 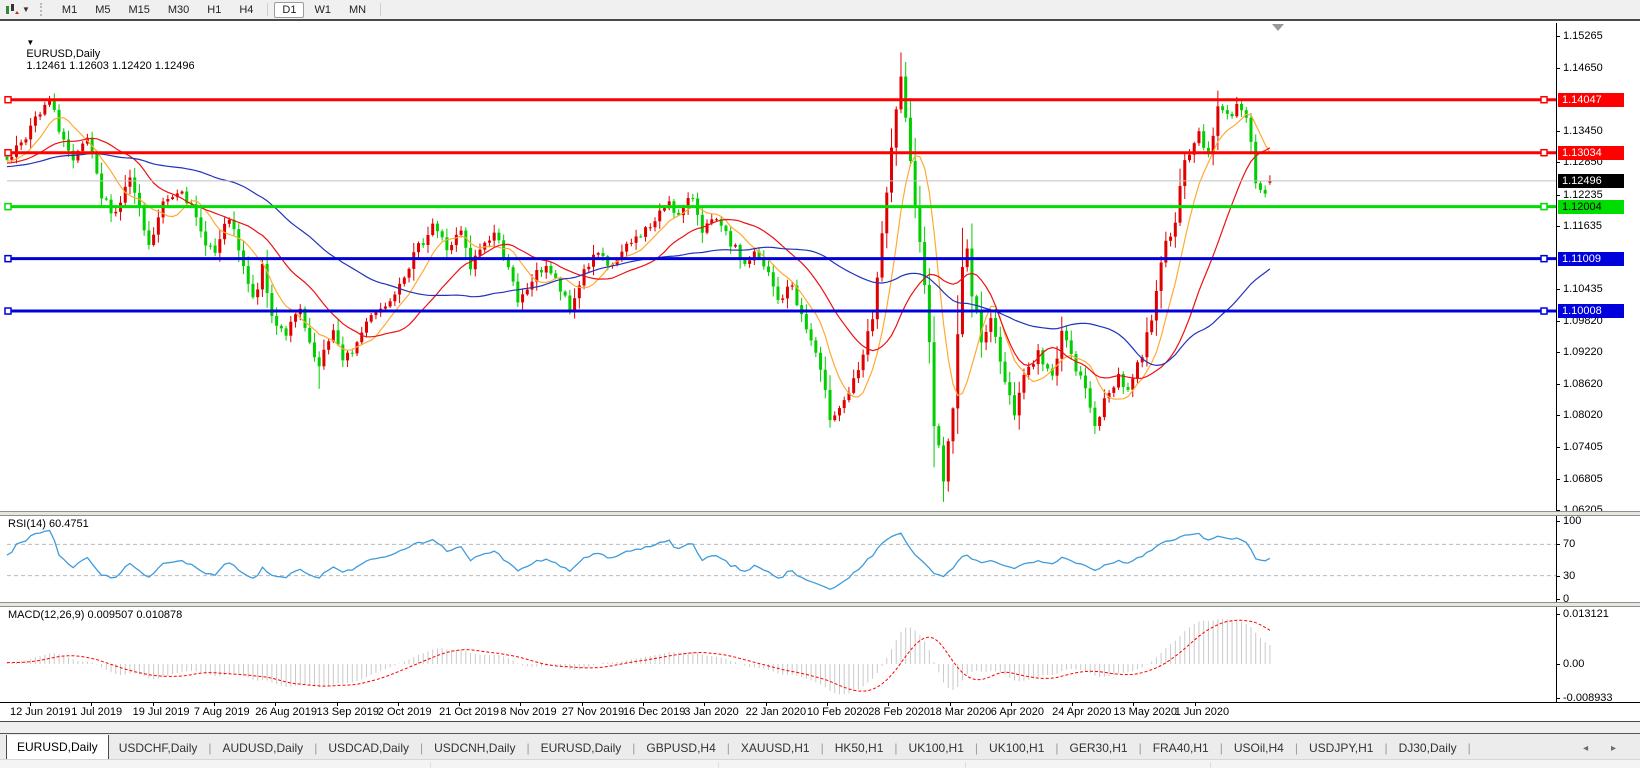 What do you see at coordinates (1583, 352) in the screenshot?
I see `price-tick-label: 1.09220` at bounding box center [1583, 352].